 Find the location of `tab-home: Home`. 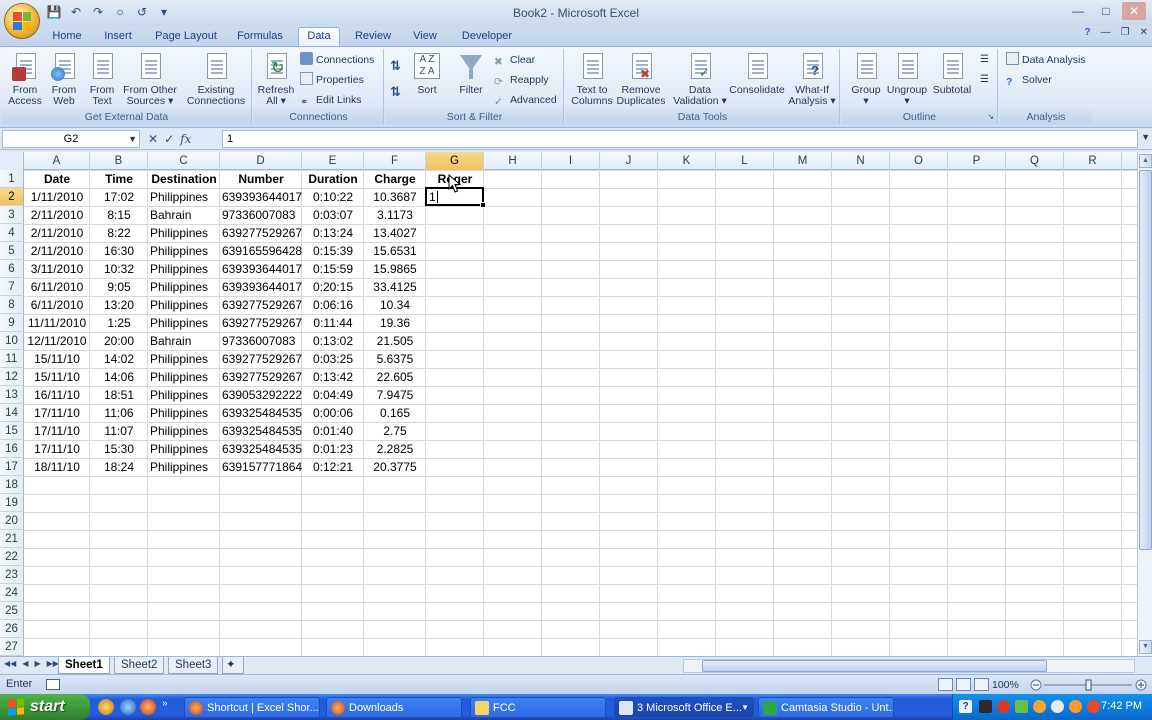

tab-home: Home is located at coordinates (67, 37).